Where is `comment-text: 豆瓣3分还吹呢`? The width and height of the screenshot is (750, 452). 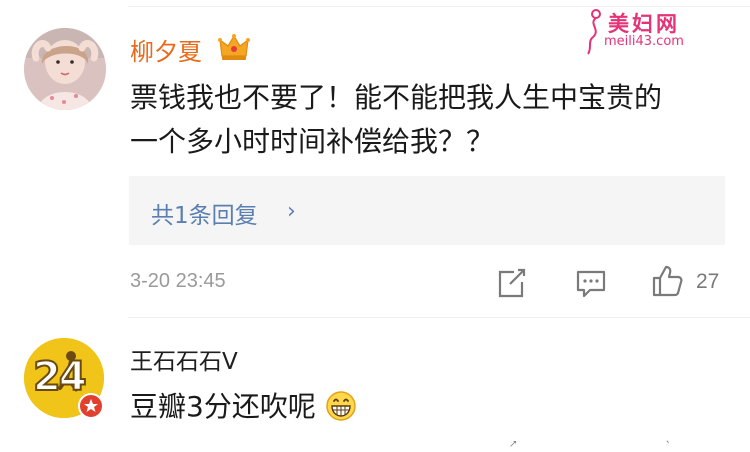
comment-text: 豆瓣3分还吹呢 is located at coordinates (430, 407).